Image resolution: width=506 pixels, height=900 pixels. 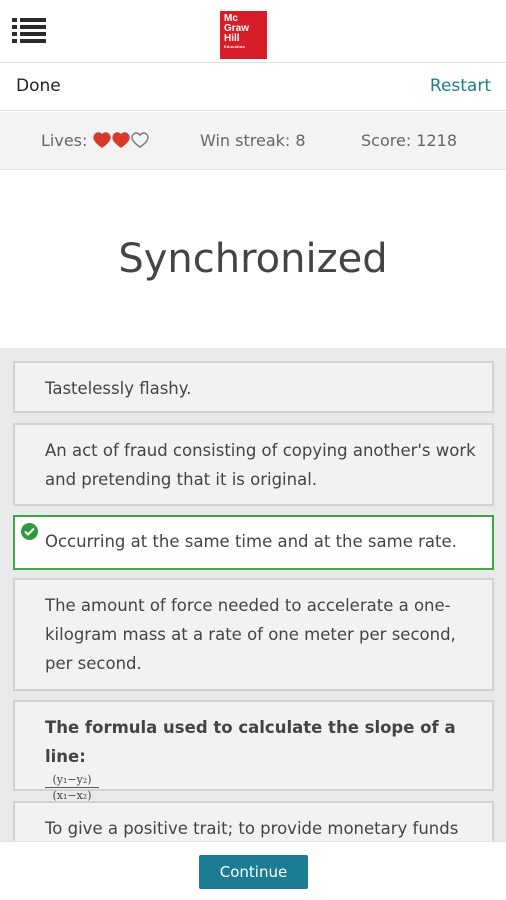 I want to click on hearts-group, so click(x=121, y=142).